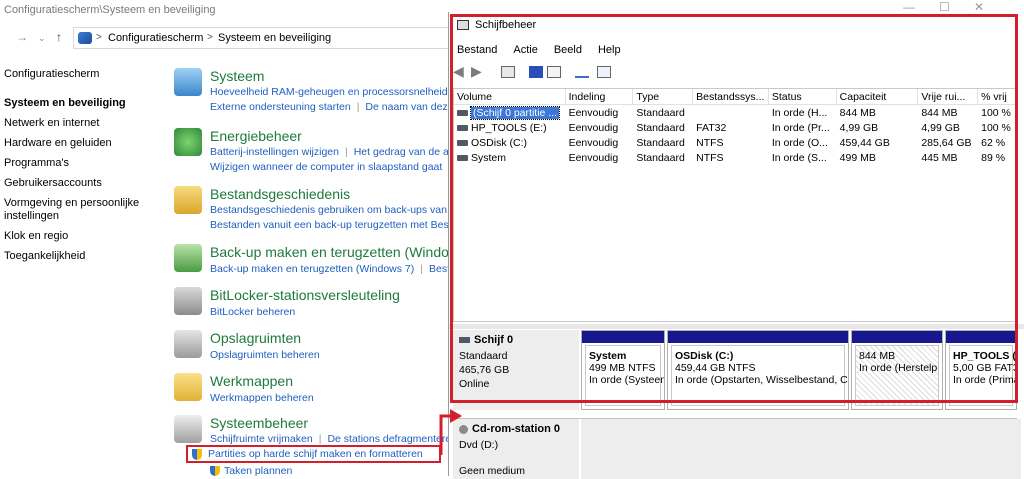  Describe the element at coordinates (155, 38) in the screenshot. I see `breadcrumb-item: Configuratiescherm` at that location.